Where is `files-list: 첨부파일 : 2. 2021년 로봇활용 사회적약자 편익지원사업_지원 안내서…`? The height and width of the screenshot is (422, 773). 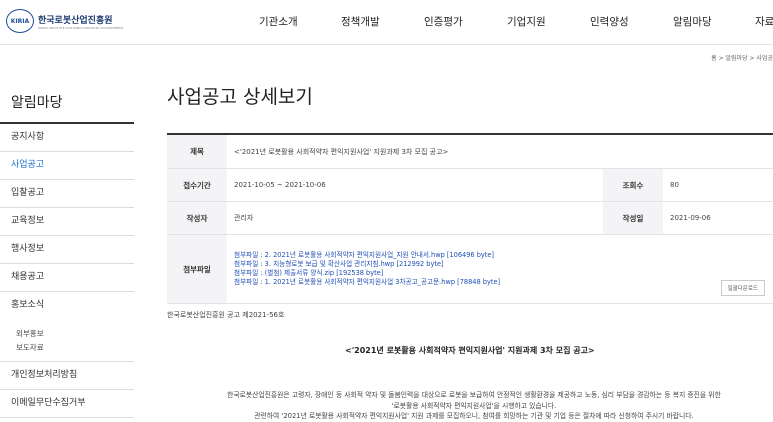
files-list: 첨부파일 : 2. 2021년 로봇활용 사회적약자 편익지원사업_지원 안내서… is located at coordinates (500, 269).